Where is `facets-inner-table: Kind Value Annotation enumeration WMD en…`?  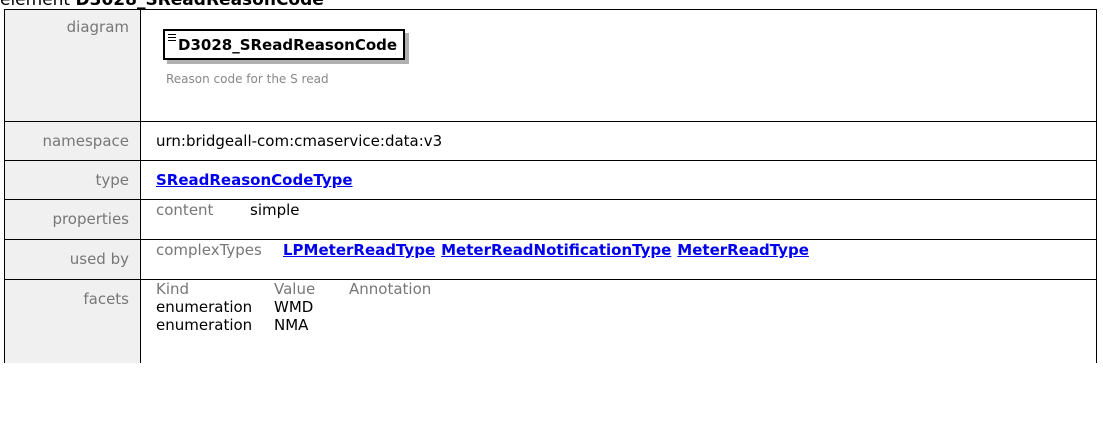 facets-inner-table: Kind Value Annotation enumeration WMD en… is located at coordinates (293, 307).